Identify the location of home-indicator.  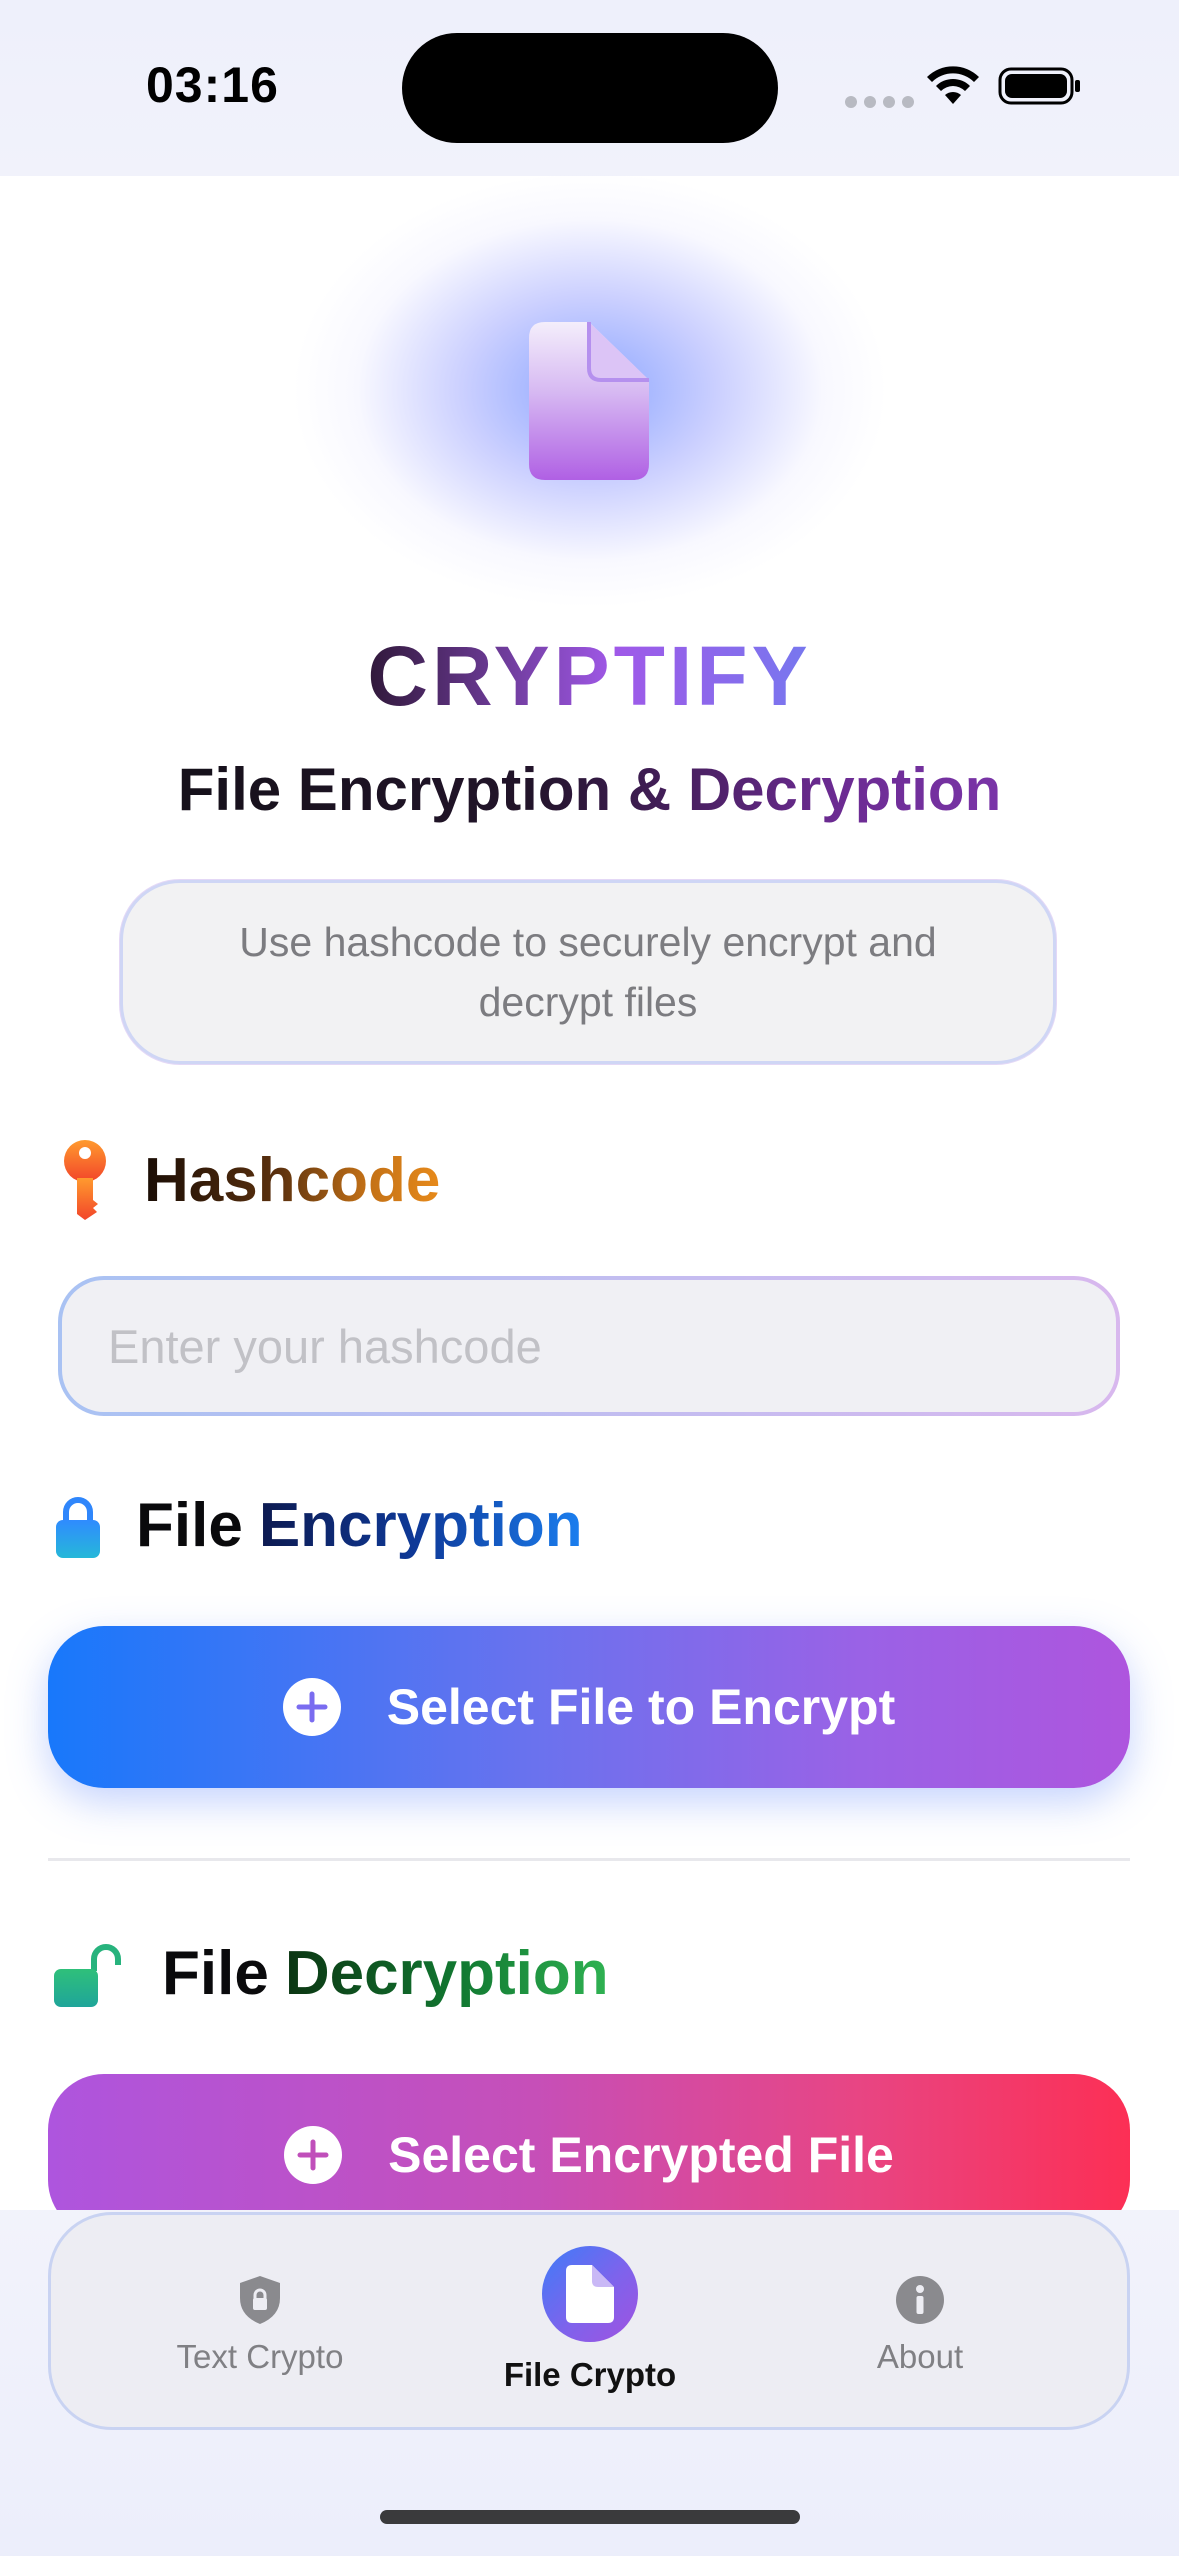
(590, 2517).